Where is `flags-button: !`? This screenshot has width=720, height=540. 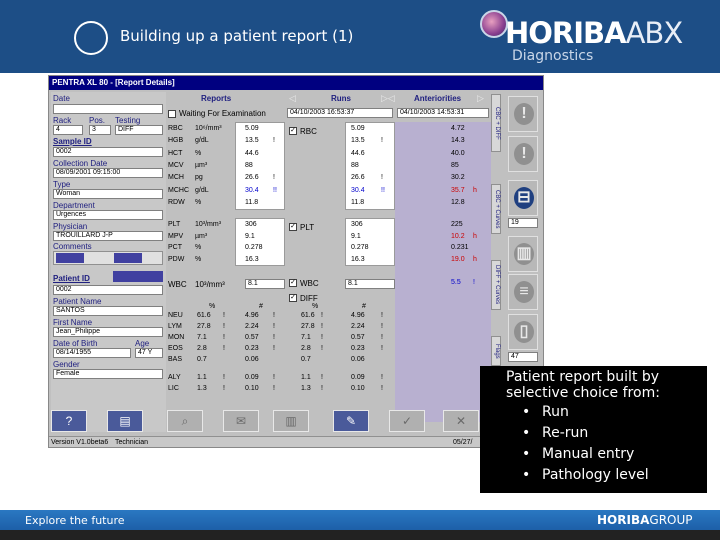 flags-button: ! is located at coordinates (523, 114).